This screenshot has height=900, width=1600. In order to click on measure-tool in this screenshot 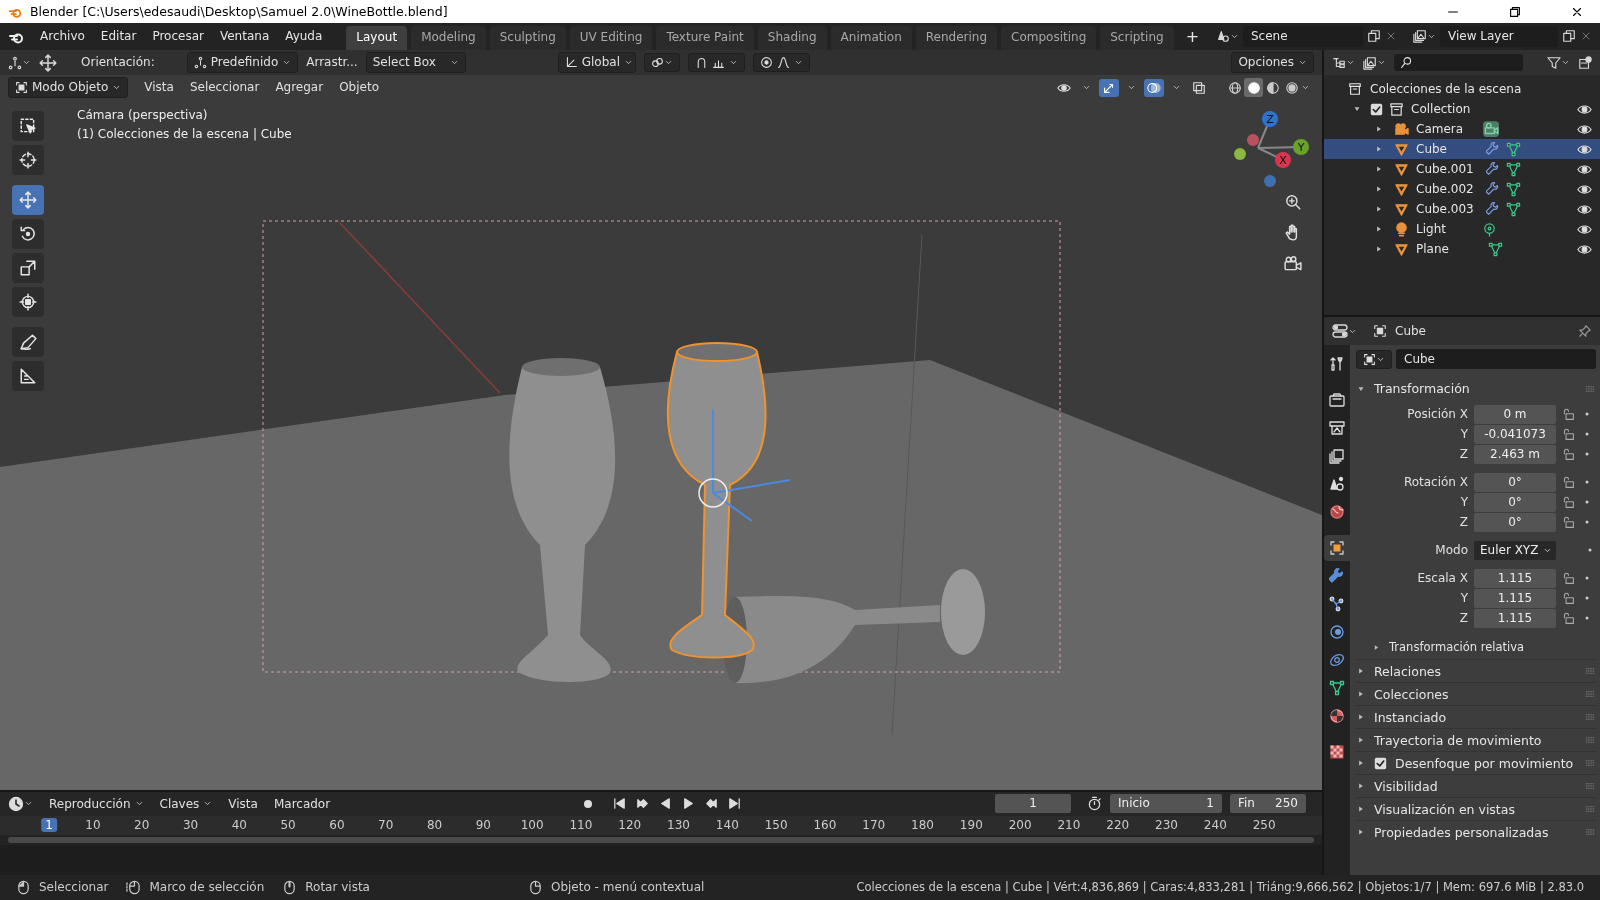, I will do `click(28, 376)`.